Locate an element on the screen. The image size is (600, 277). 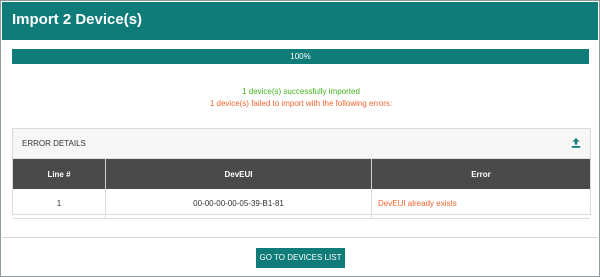
upload-icon is located at coordinates (576, 143).